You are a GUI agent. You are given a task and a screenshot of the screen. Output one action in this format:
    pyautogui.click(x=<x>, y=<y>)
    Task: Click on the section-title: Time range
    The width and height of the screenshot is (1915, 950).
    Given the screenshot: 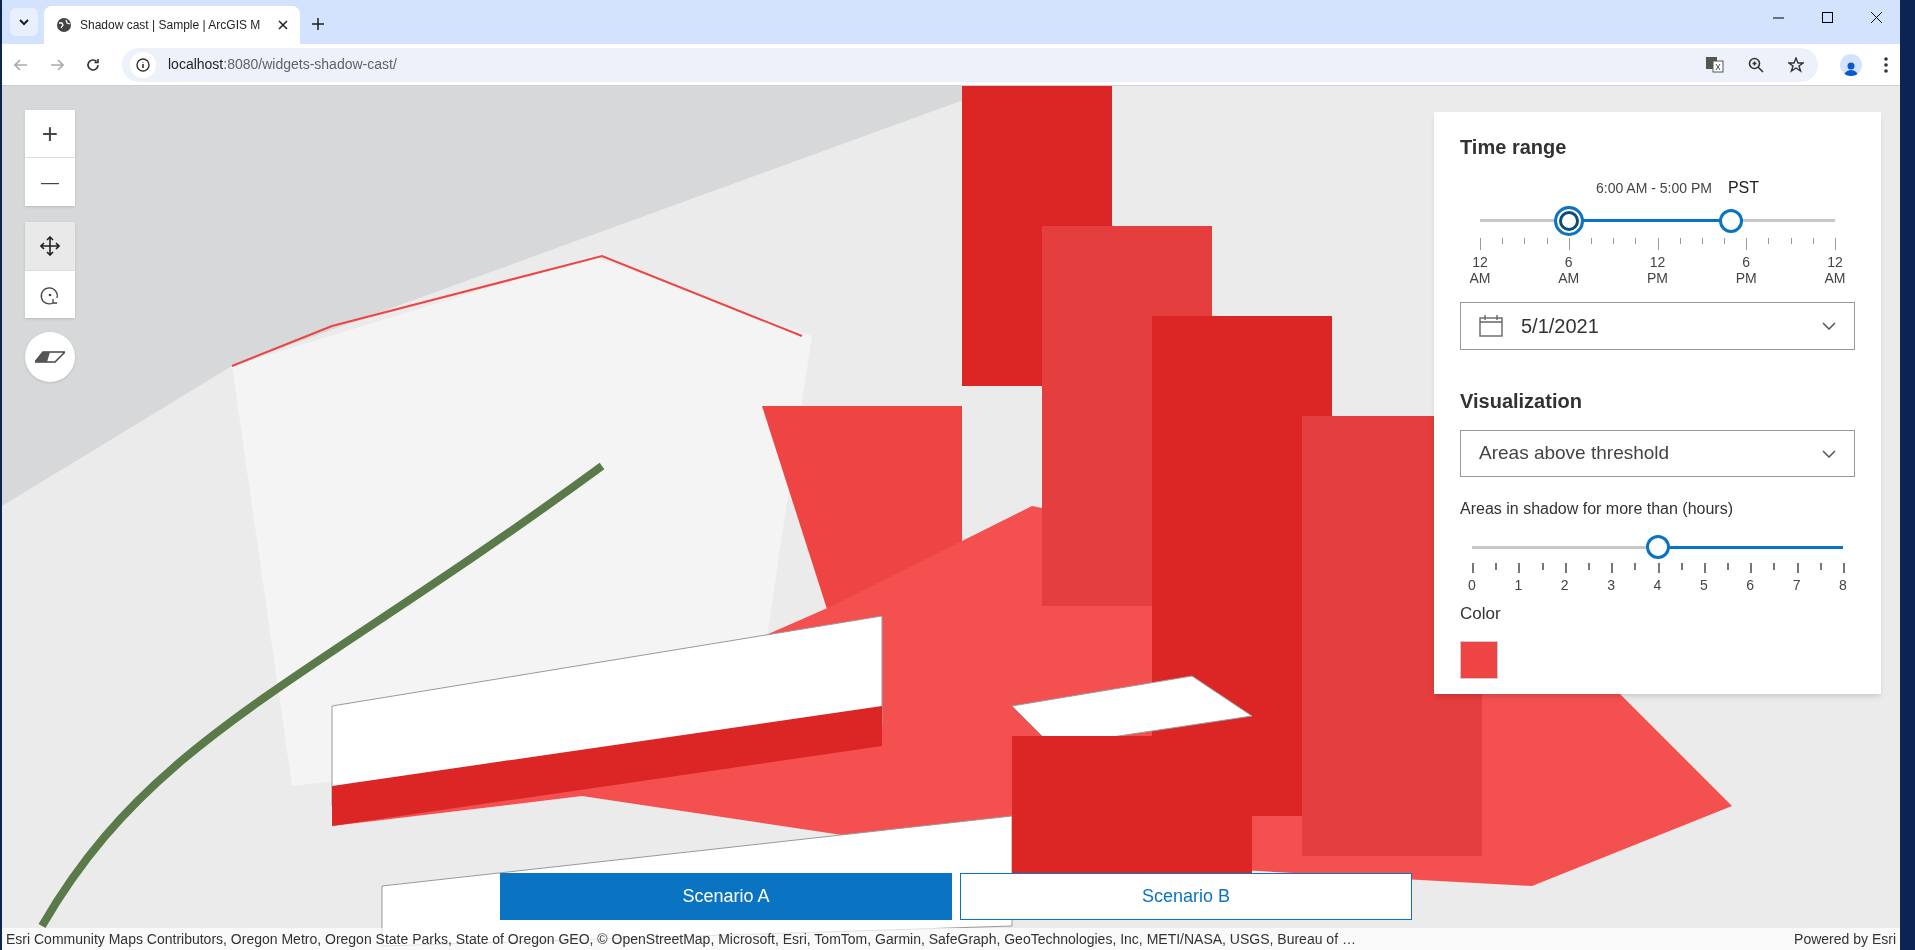 What is the action you would take?
    pyautogui.click(x=1514, y=147)
    